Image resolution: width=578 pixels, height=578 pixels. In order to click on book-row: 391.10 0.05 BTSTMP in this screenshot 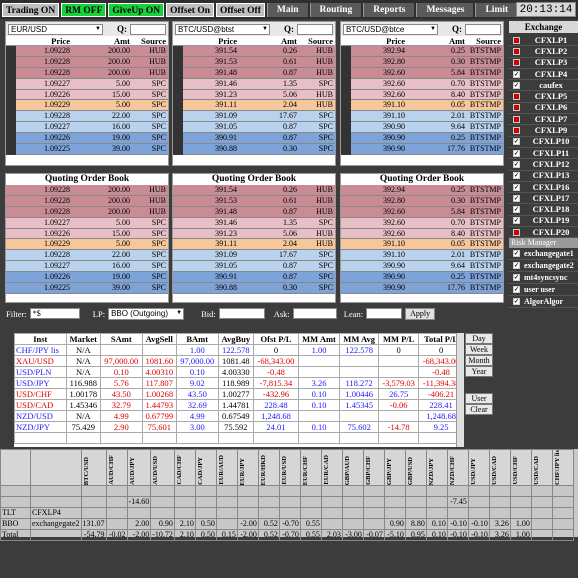, I will do `click(422, 106)`.